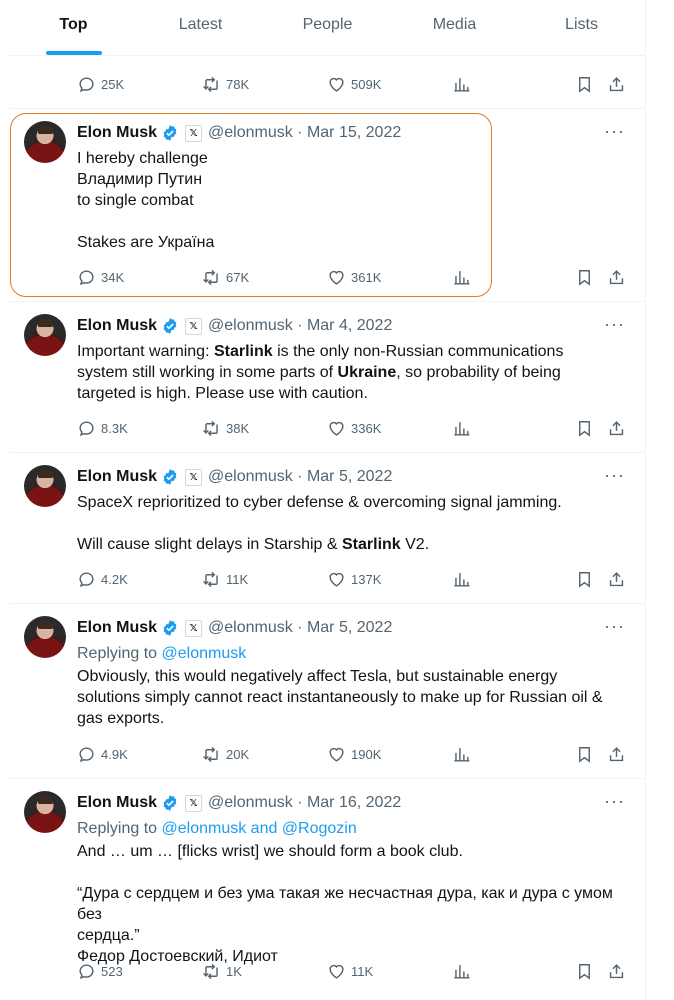 This screenshot has width=674, height=1000. Describe the element at coordinates (225, 84) in the screenshot. I see `repost-button: 78K` at that location.